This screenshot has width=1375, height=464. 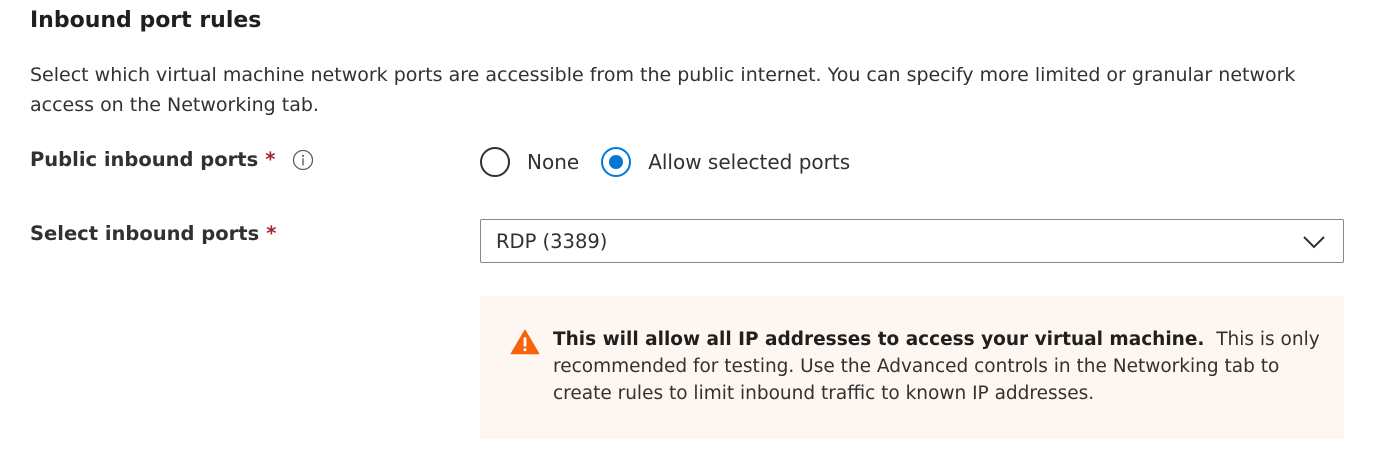 What do you see at coordinates (749, 162) in the screenshot?
I see `radio-label-allow-selected-ports: Allow selected ports` at bounding box center [749, 162].